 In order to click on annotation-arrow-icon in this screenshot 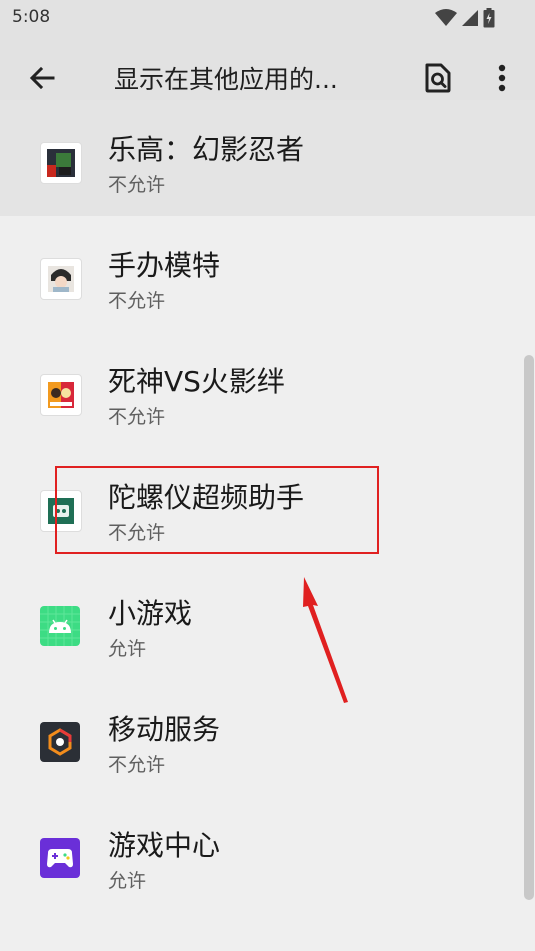, I will do `click(325, 640)`.